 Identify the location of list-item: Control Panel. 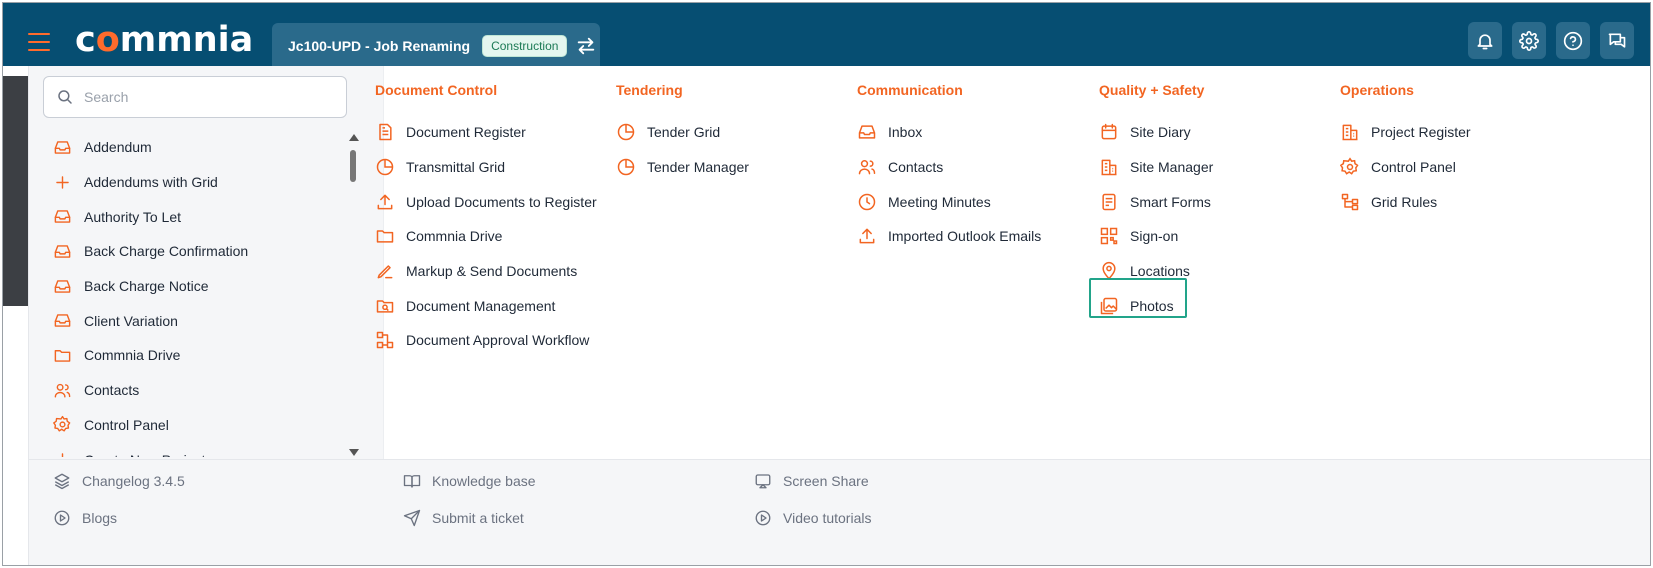
(194, 425).